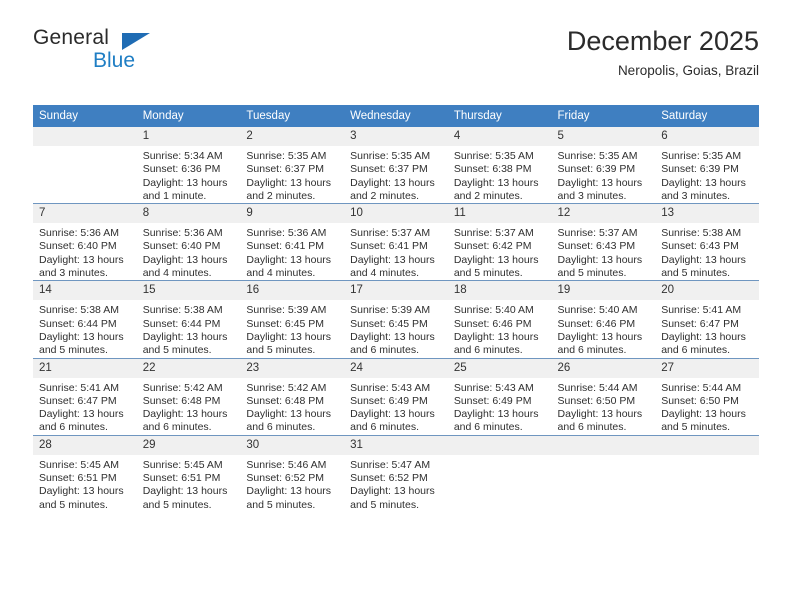 This screenshot has width=792, height=612. What do you see at coordinates (114, 60) in the screenshot?
I see `logo-text-blue: Blue` at bounding box center [114, 60].